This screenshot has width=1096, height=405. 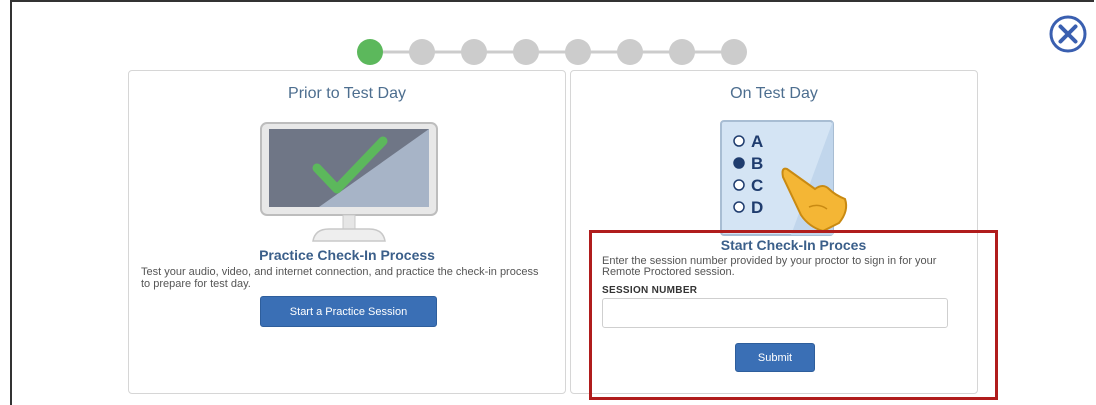 I want to click on start-practice-session-button: Start a Practice Session, so click(x=348, y=311).